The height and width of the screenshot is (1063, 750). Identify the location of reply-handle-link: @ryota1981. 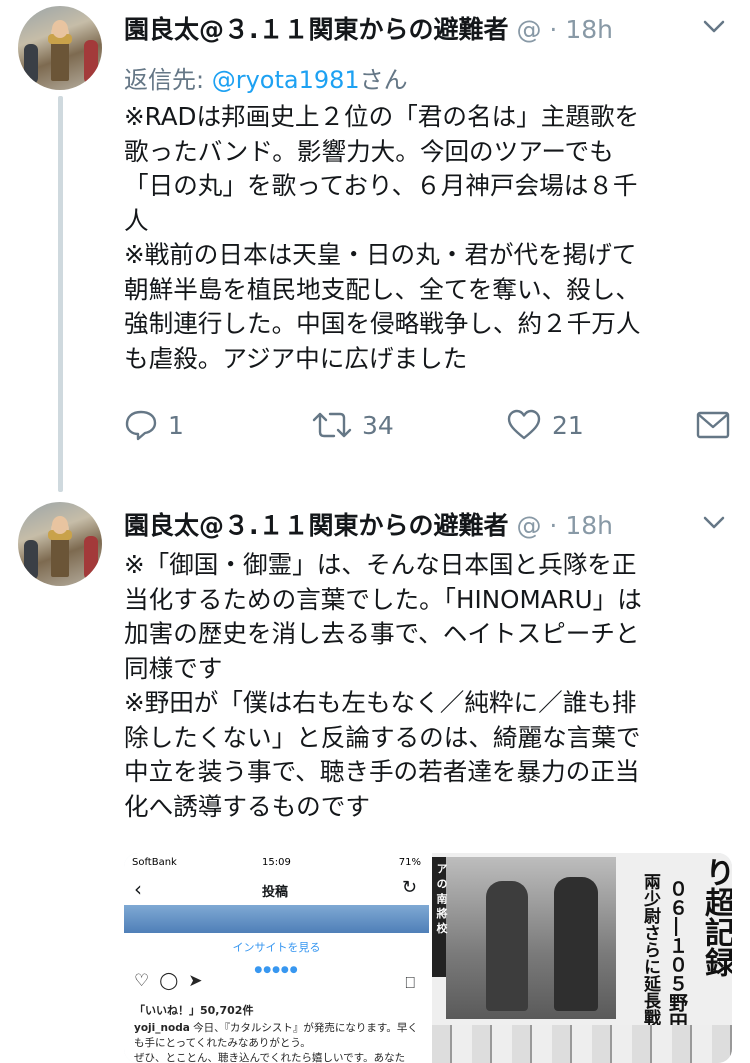
(286, 80).